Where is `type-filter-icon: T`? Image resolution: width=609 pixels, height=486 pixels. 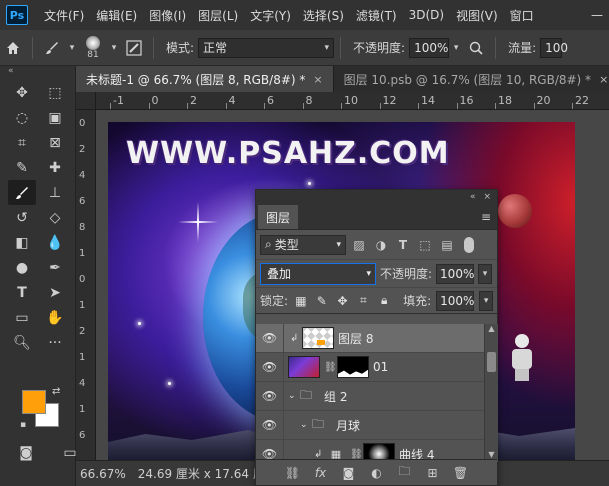 type-filter-icon: T is located at coordinates (403, 245).